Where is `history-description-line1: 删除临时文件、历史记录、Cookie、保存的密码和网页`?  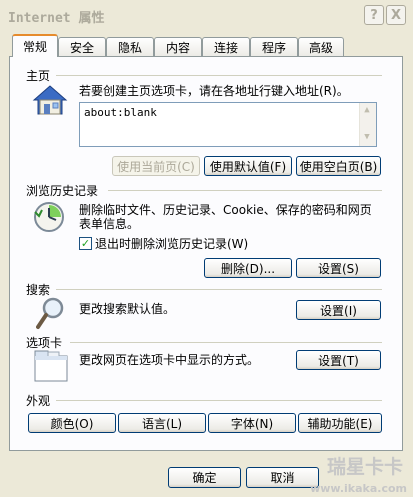 history-description-line1: 删除临时文件、历史记录、Cookie、保存的密码和网页 is located at coordinates (225, 210).